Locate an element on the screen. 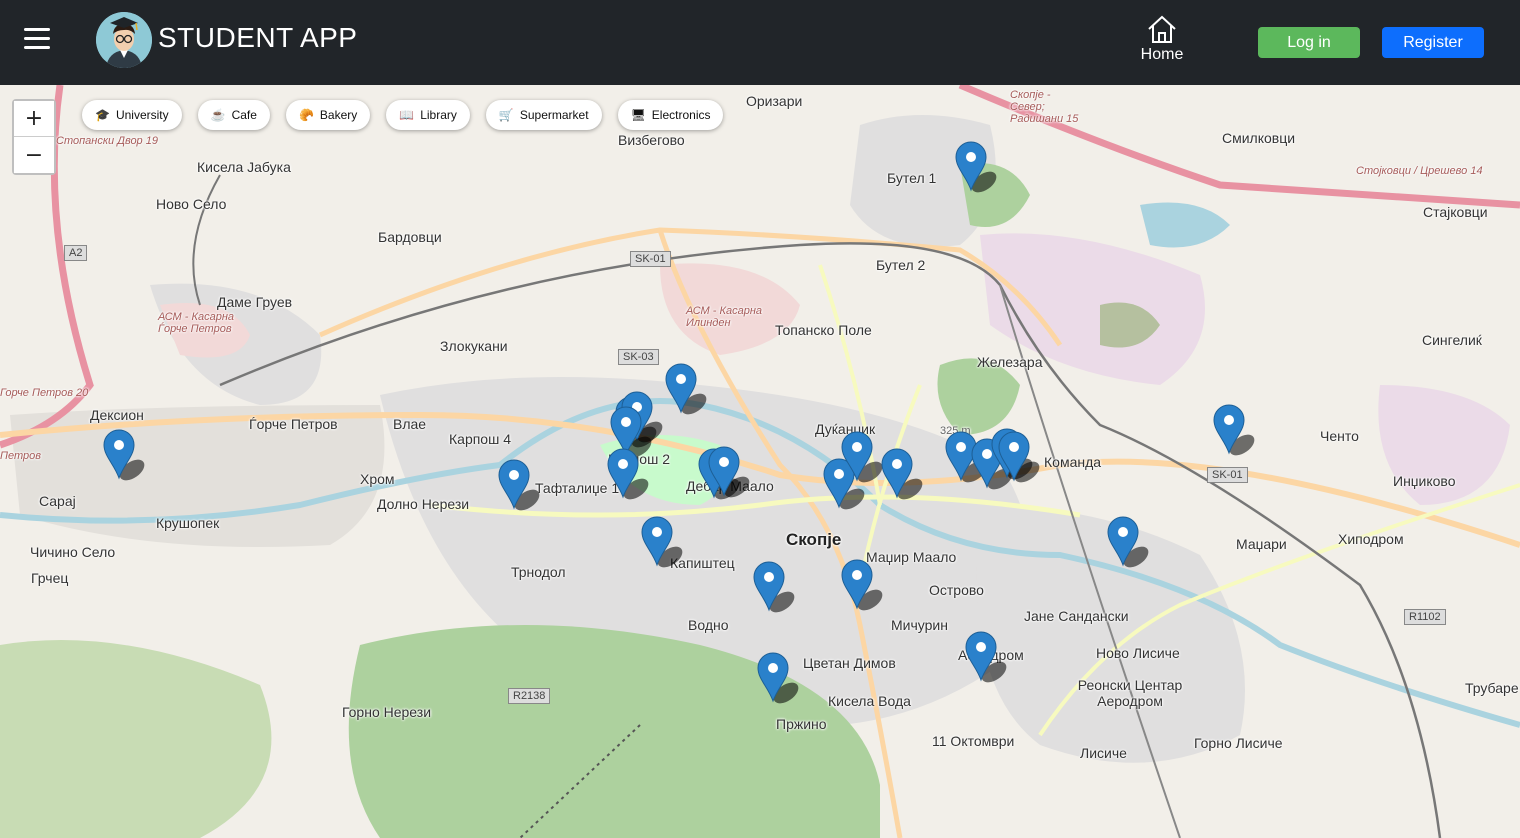  place-label: Хиподром is located at coordinates (1371, 539).